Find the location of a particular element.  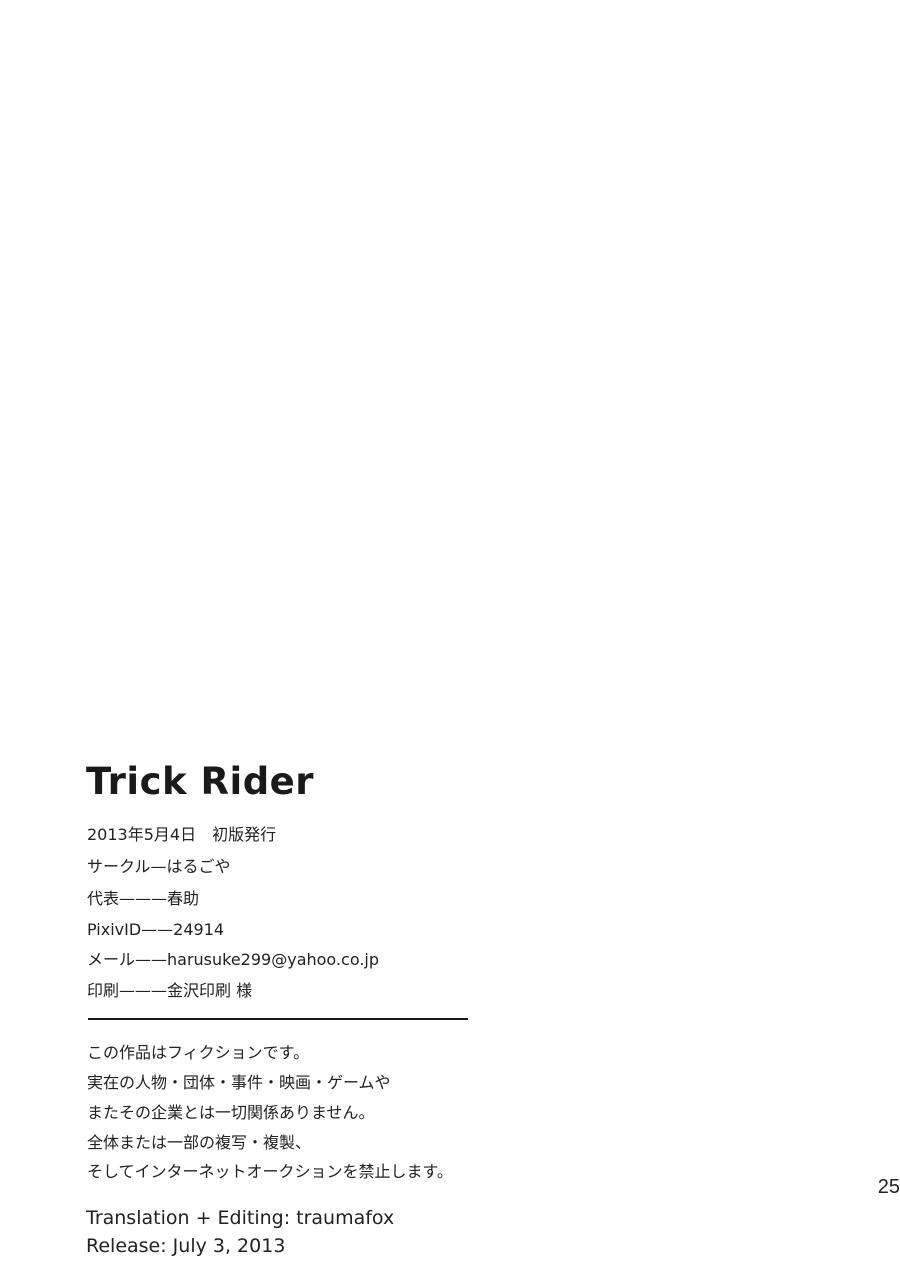

pixiv-id: PixivID——24914 is located at coordinates (156, 929).